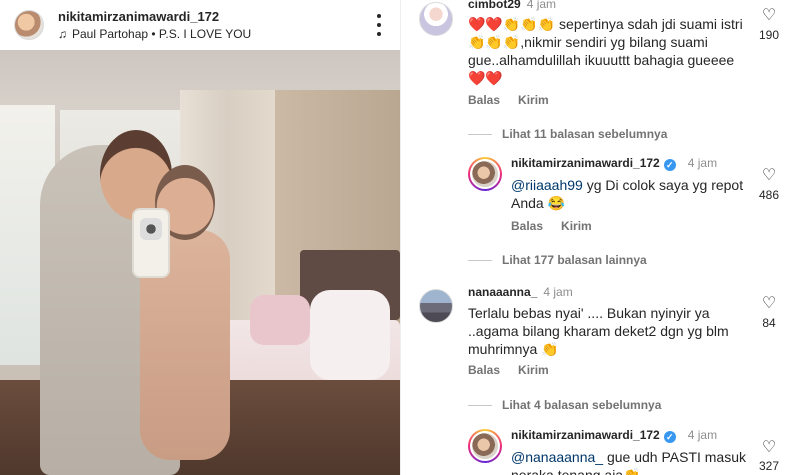  What do you see at coordinates (162, 34) in the screenshot?
I see `post-music-label: Paul Partohap • P.S. I LOVE YOU` at bounding box center [162, 34].